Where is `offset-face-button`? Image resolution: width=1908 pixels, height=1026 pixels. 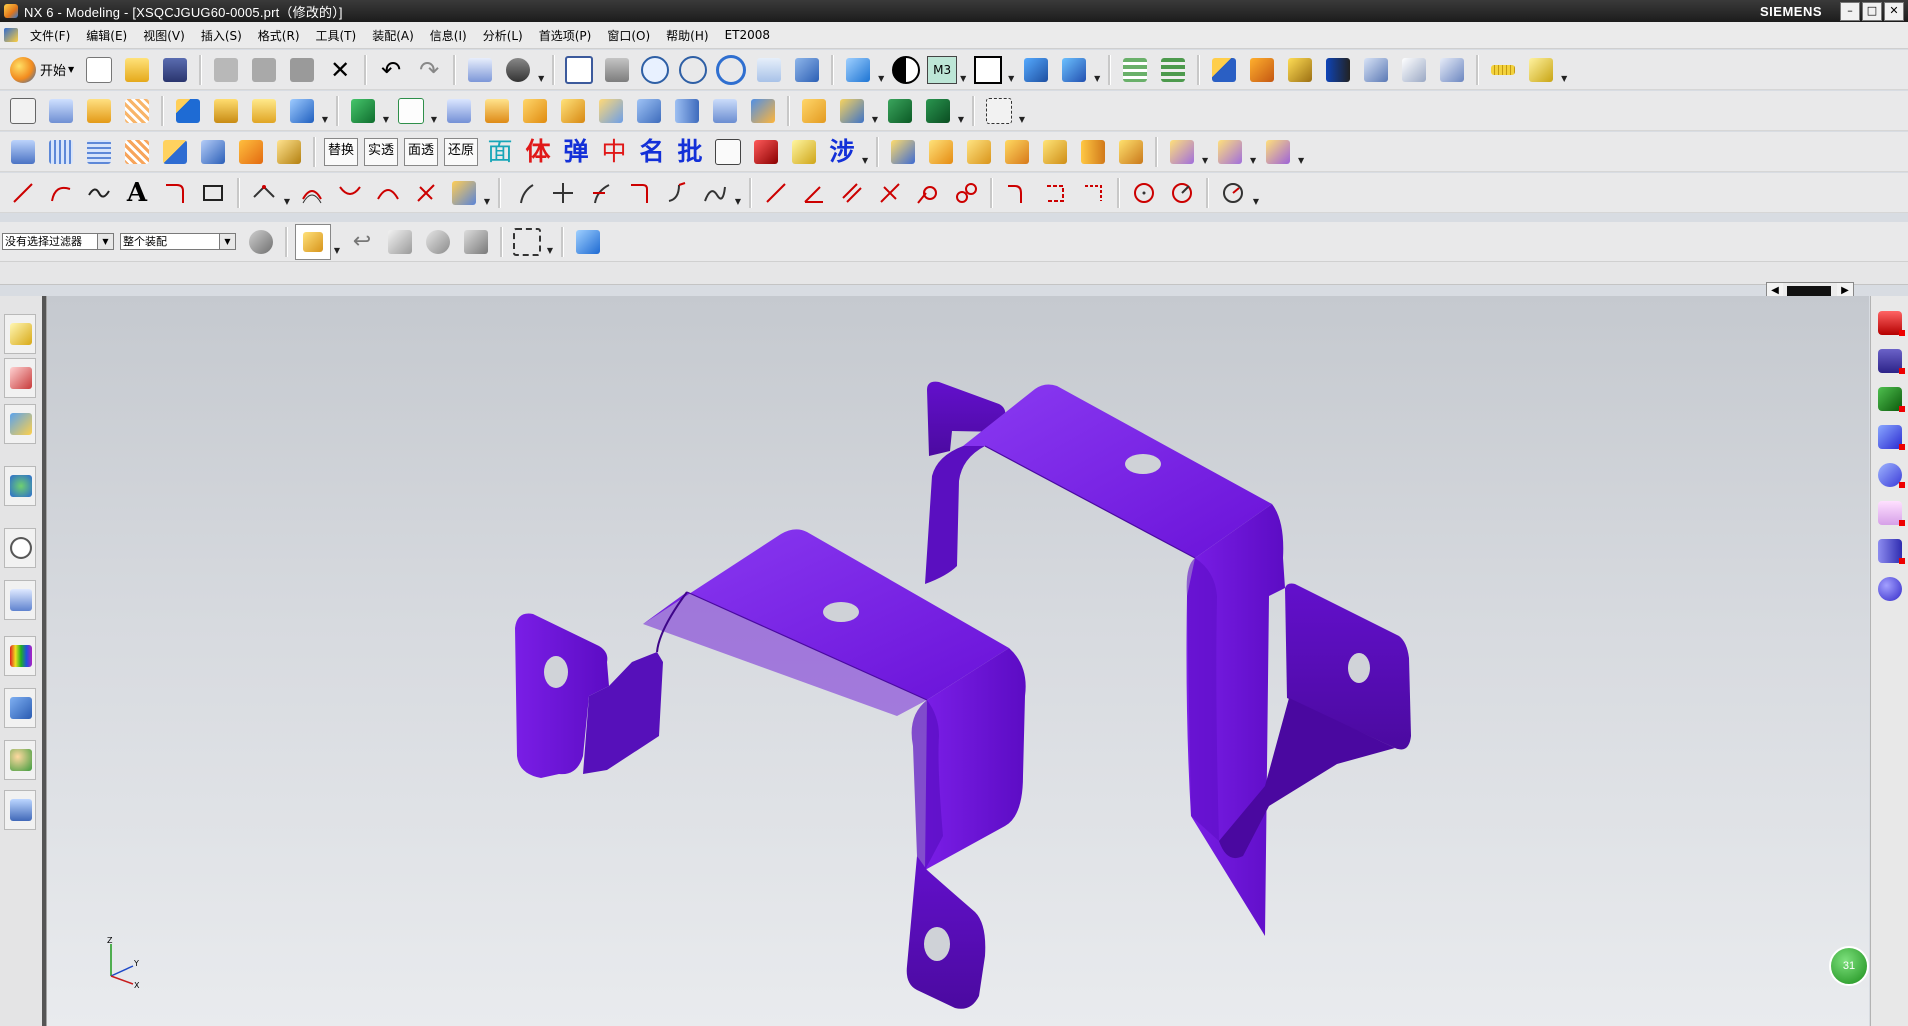 offset-face-button is located at coordinates (687, 111).